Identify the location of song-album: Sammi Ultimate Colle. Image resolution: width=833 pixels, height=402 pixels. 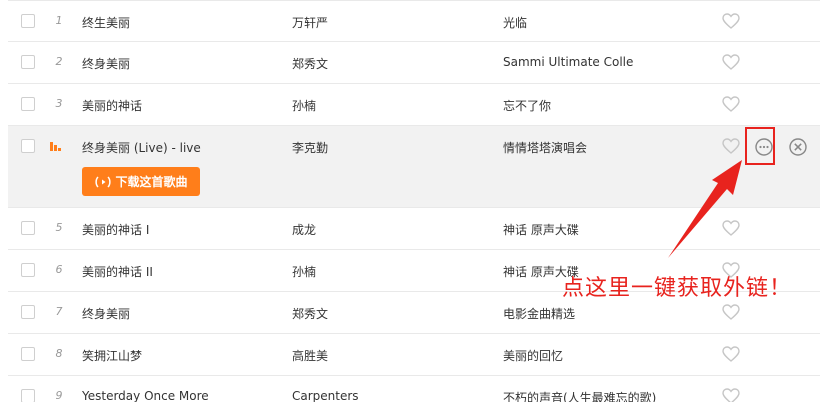
(568, 62).